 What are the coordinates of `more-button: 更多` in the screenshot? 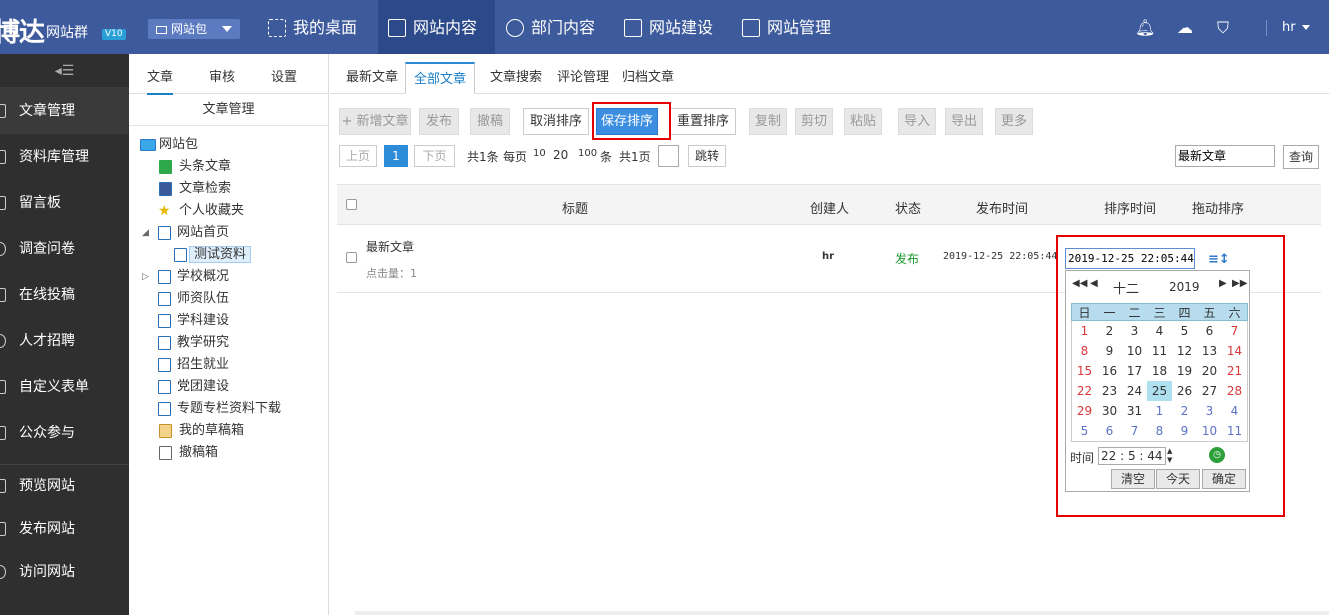 It's located at (1014, 121).